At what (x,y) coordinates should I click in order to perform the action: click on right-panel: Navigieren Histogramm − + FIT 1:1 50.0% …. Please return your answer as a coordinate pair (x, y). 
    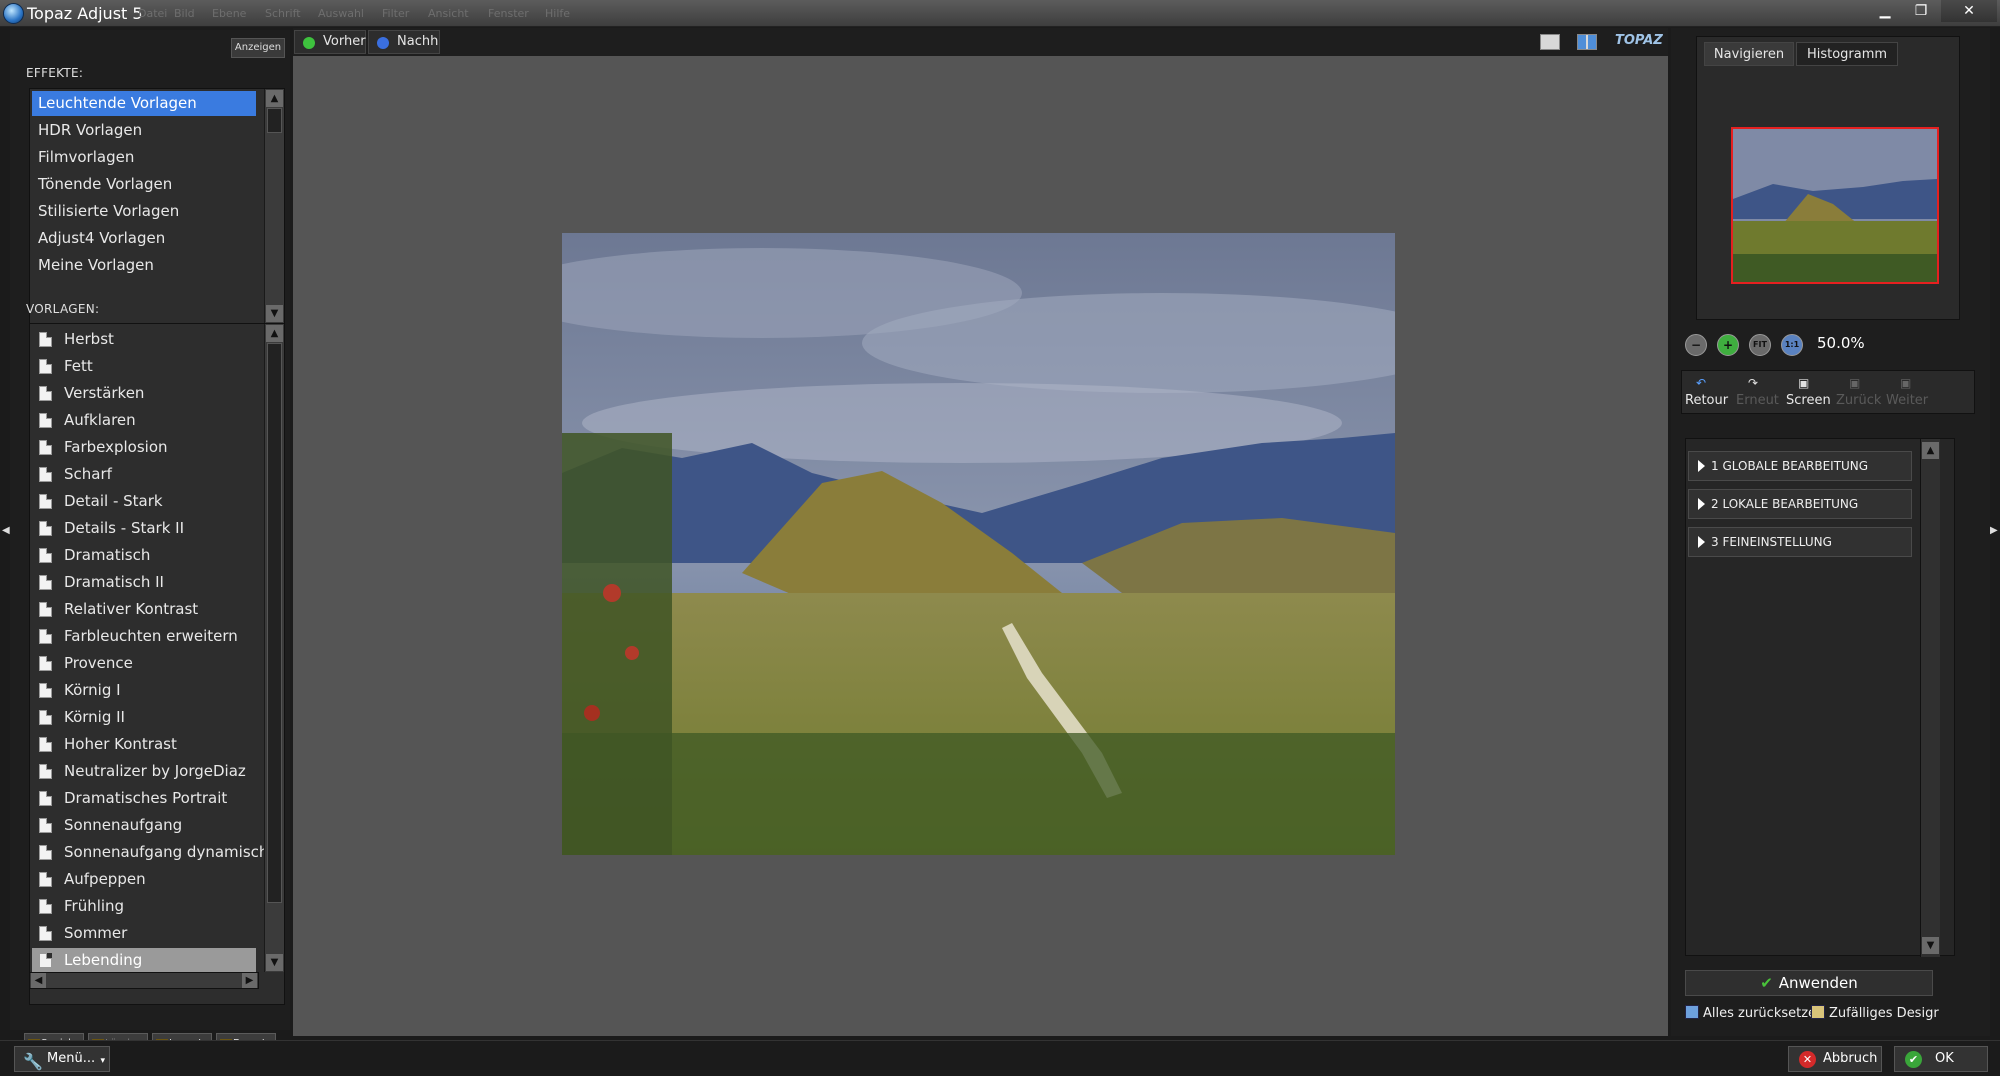
    Looking at the image, I should click on (1830, 532).